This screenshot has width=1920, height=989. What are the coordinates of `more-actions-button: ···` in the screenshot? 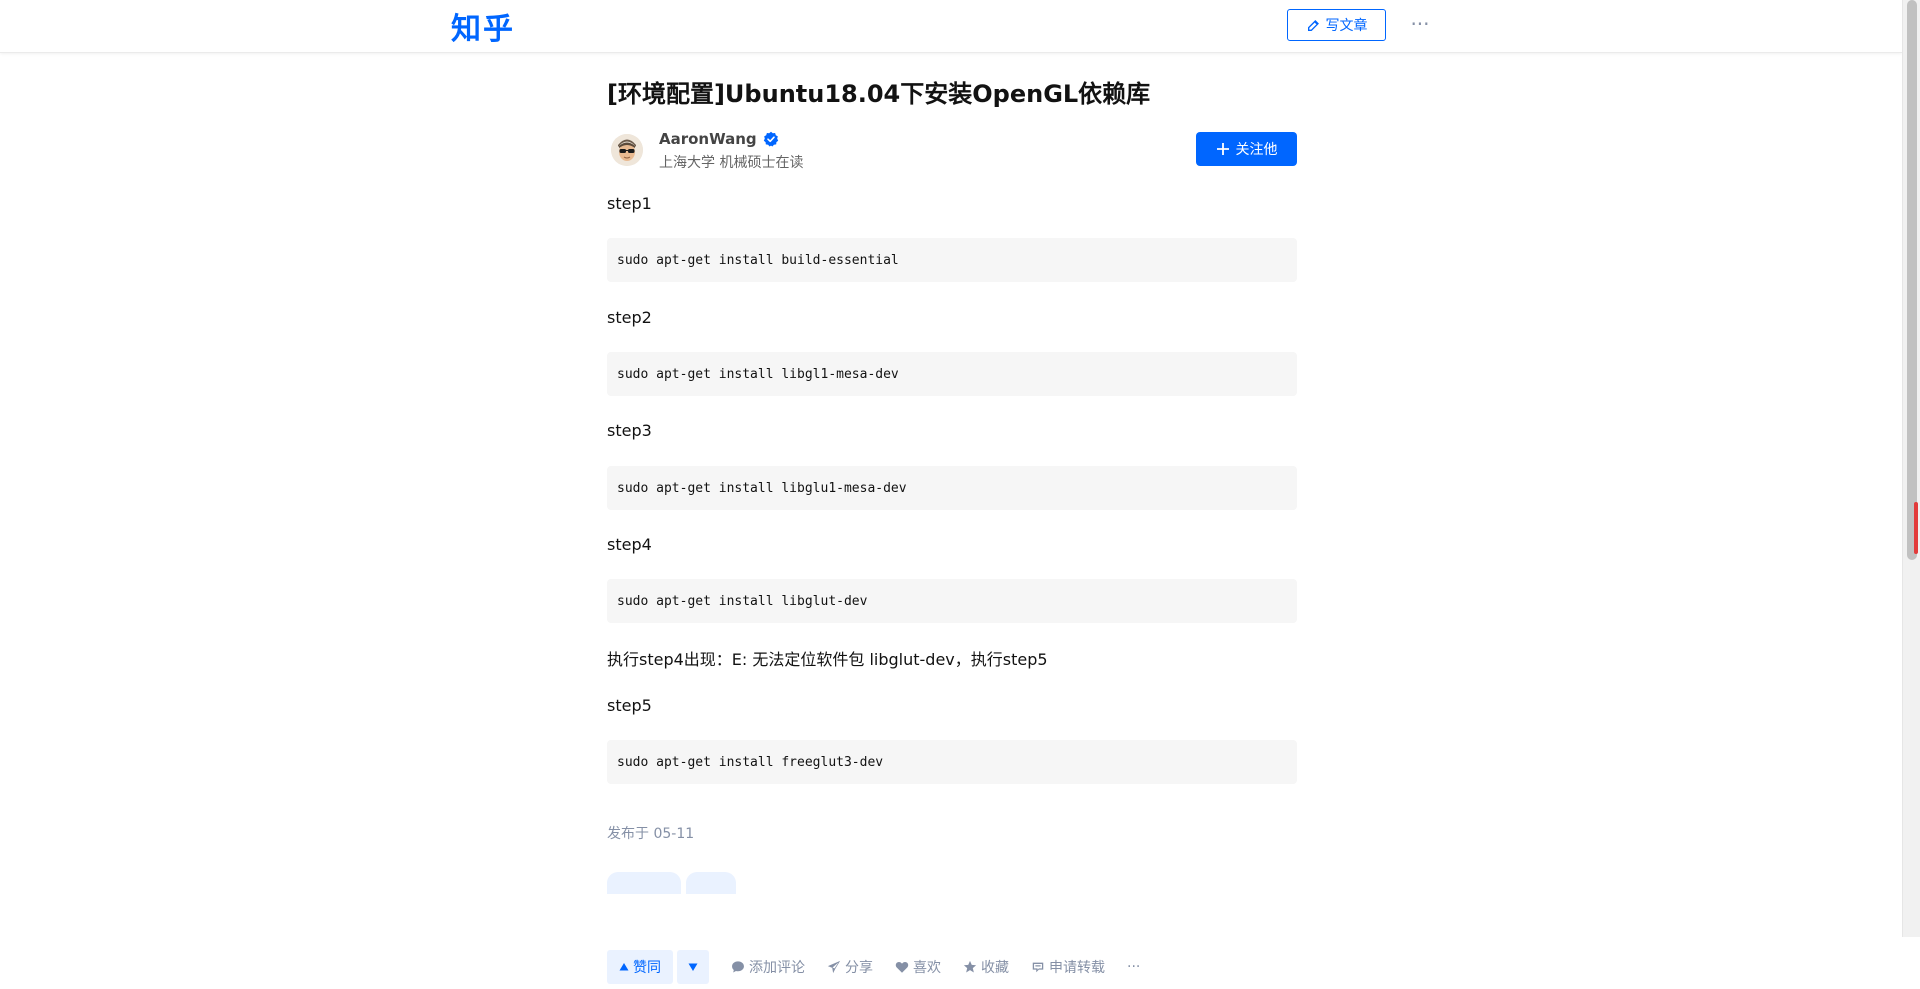 It's located at (1133, 967).